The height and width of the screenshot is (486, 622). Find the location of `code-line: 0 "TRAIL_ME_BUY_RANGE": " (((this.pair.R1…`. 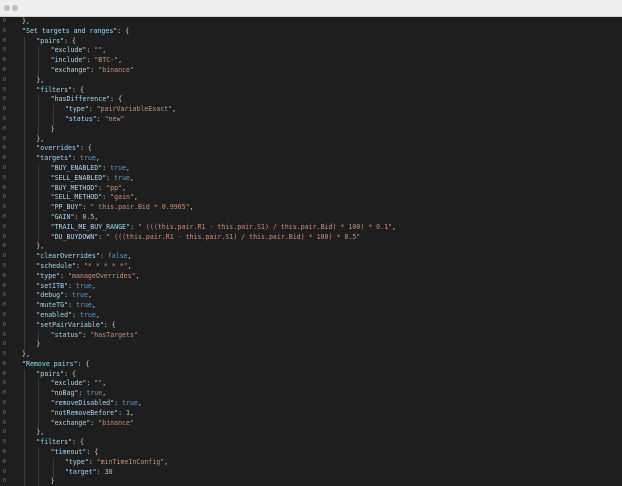

code-line: 0 "TRAIL_ME_BUY_RANGE": " (((this.pair.R1… is located at coordinates (311, 227).